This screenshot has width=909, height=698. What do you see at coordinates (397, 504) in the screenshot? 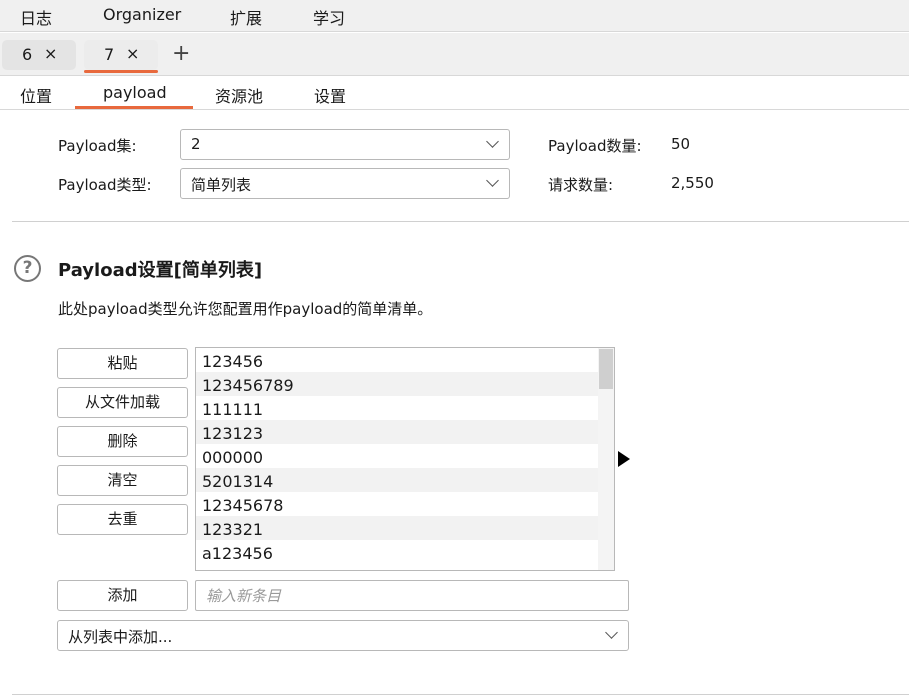
I see `list-item: 12345678` at bounding box center [397, 504].